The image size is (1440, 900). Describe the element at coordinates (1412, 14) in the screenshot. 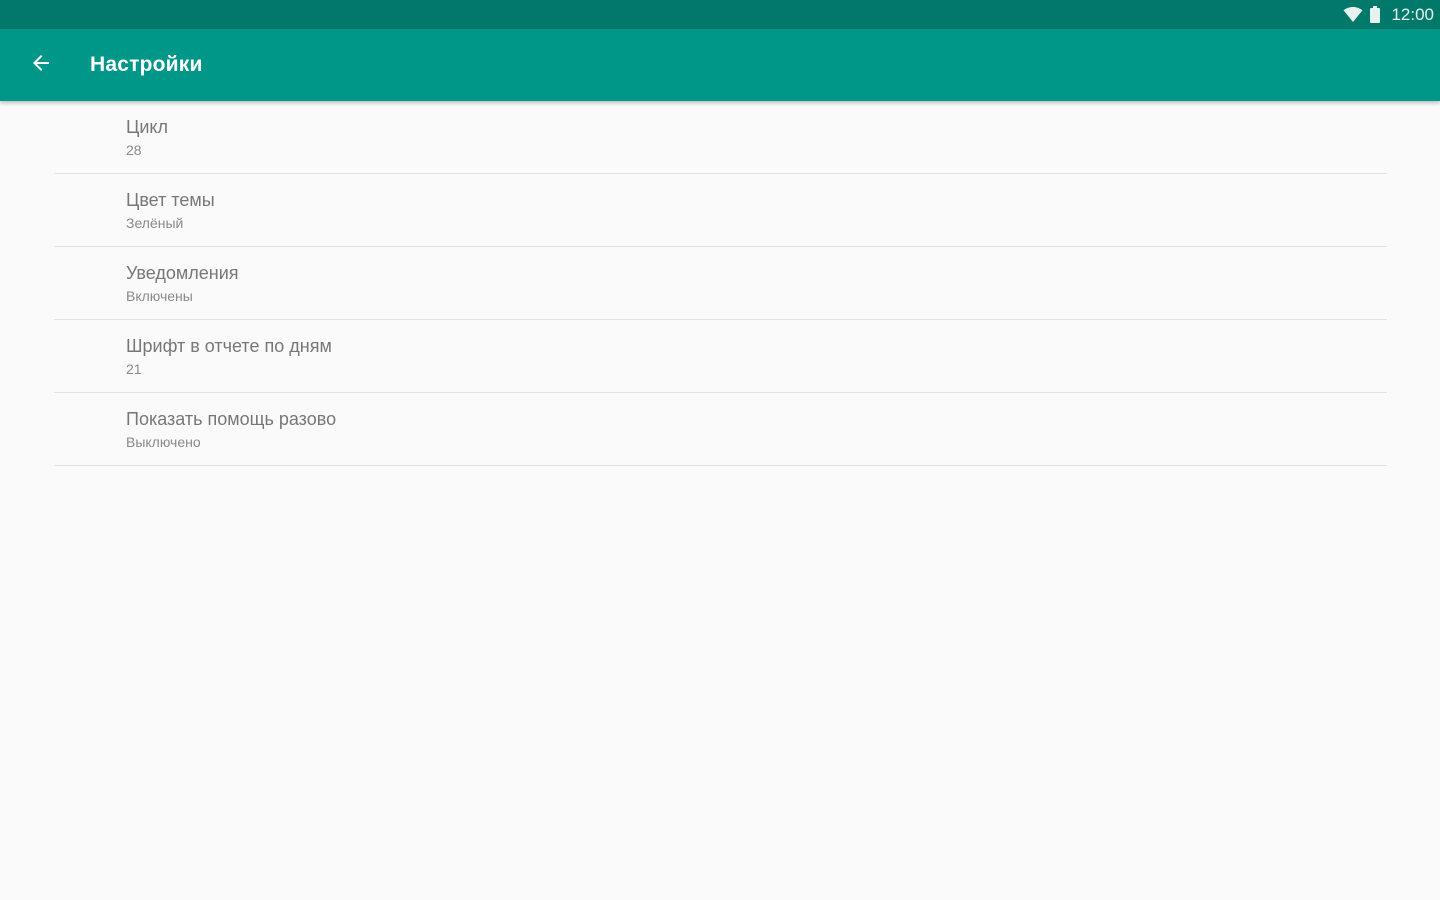

I see `status-clock: 12:00` at that location.